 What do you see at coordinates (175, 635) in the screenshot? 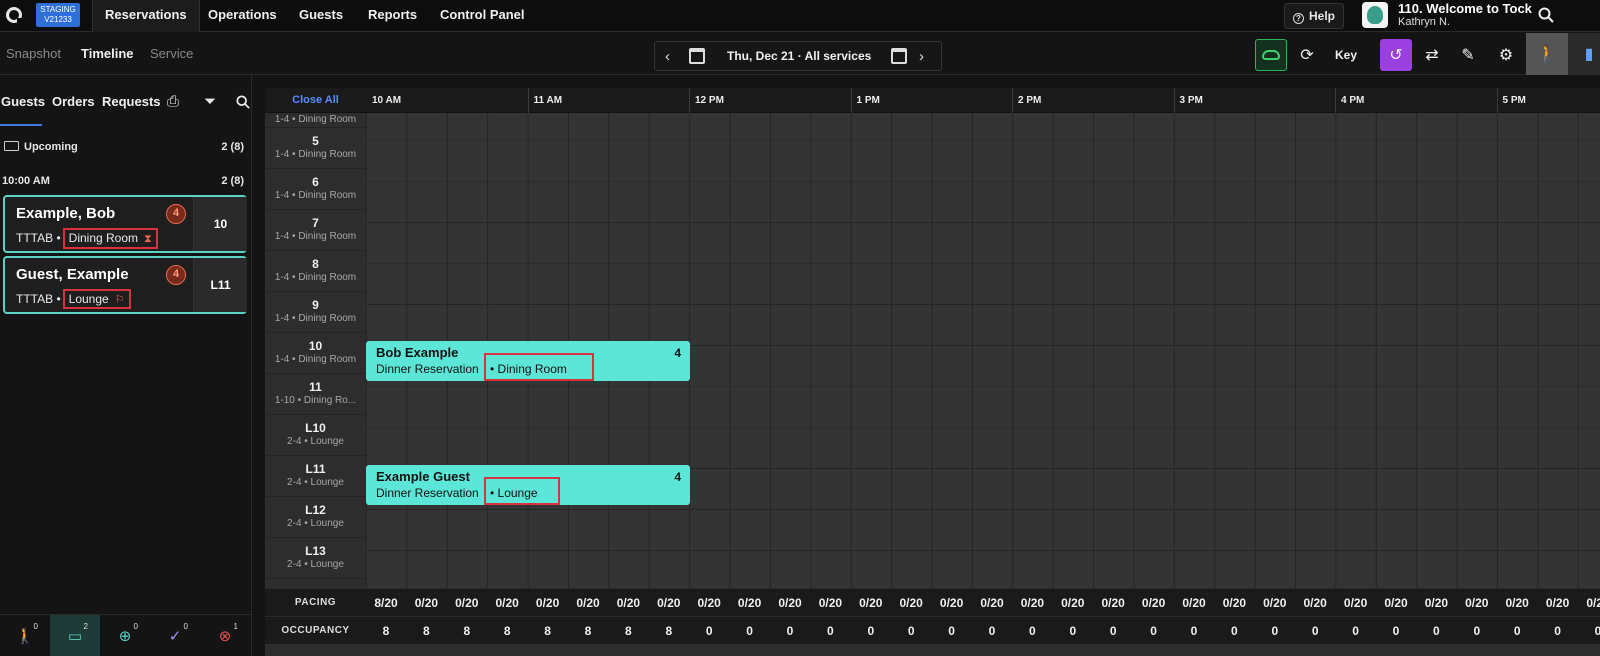
I see `completed-filter: ✓ 0` at bounding box center [175, 635].